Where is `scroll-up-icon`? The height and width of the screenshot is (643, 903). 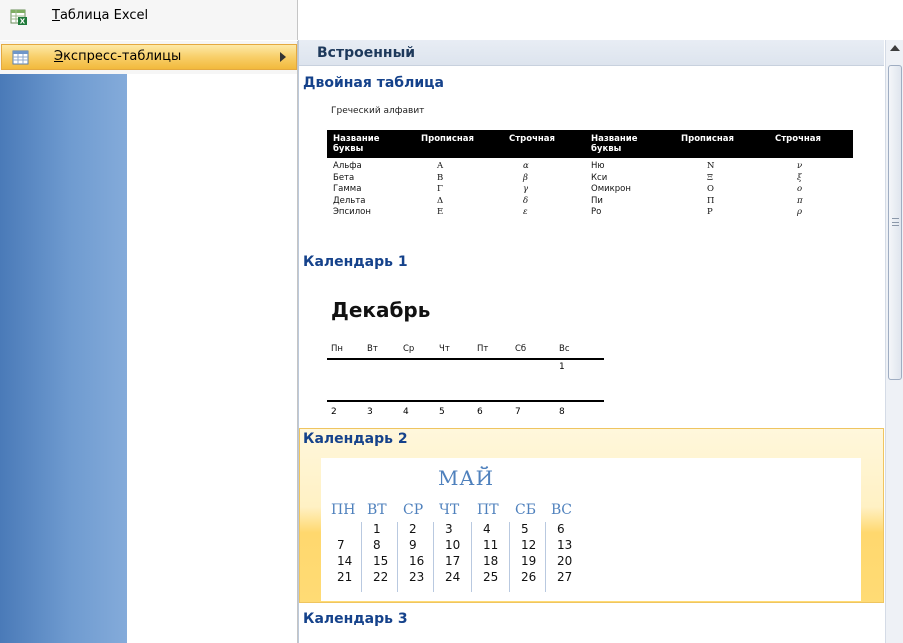 scroll-up-icon is located at coordinates (894, 49).